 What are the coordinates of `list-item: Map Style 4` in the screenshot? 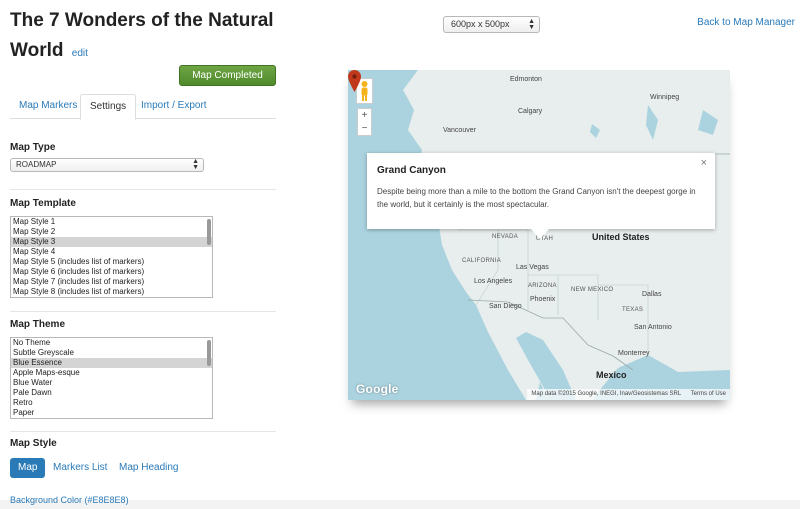 It's located at (111, 252).